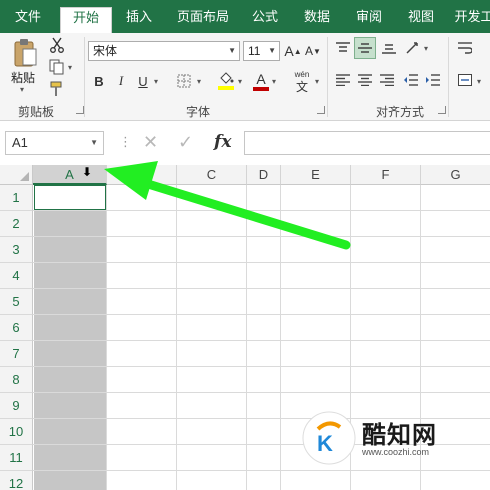 This screenshot has height=490, width=490. What do you see at coordinates (343, 80) in the screenshot?
I see `align-left-button` at bounding box center [343, 80].